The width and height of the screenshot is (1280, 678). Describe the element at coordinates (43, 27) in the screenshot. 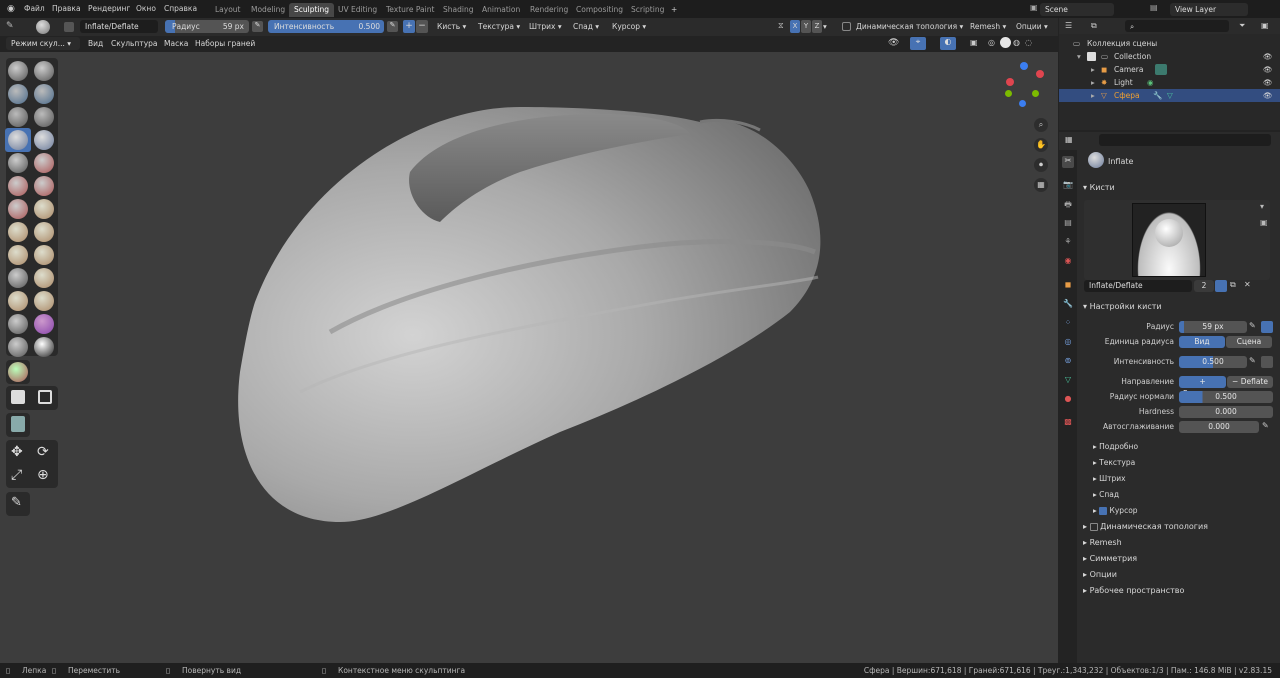

I see `brush-preview-icon` at that location.